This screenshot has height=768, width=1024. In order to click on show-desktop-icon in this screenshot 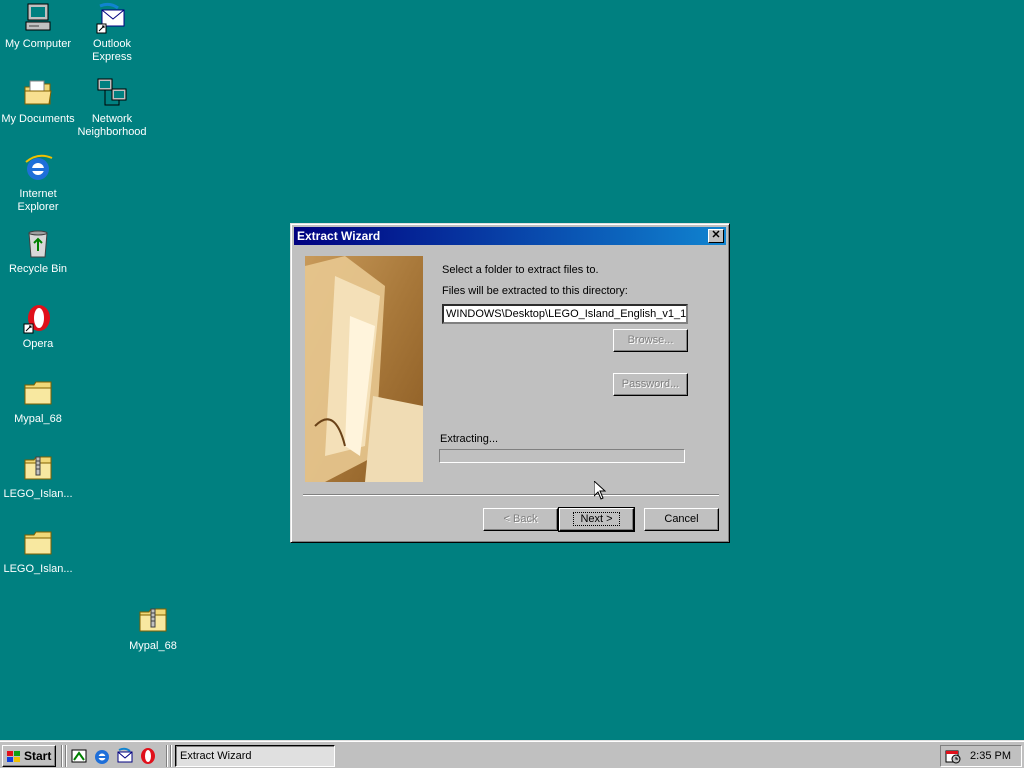, I will do `click(79, 756)`.